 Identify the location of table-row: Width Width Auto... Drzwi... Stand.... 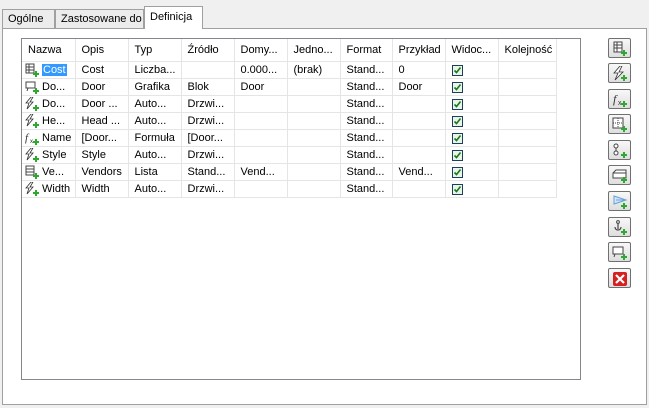
(289, 189).